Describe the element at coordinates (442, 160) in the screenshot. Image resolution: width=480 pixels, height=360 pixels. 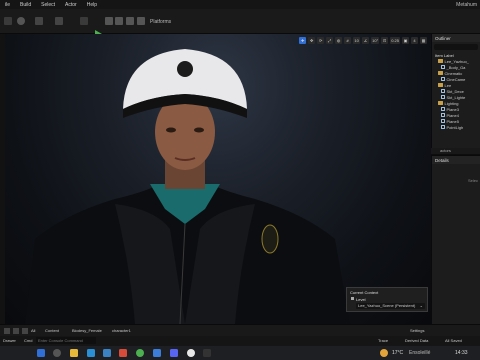
I see `details-title: Details` at that location.